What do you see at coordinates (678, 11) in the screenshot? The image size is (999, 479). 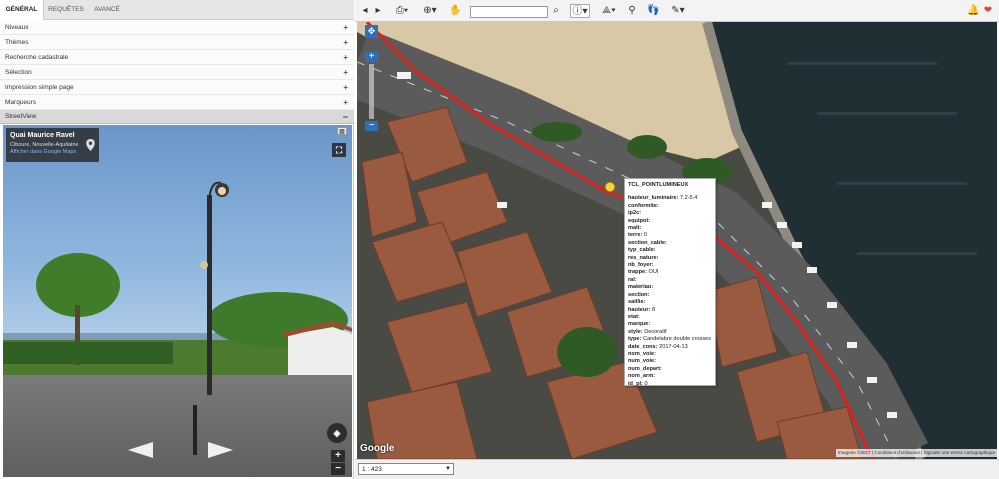 I see `draw-tool-icon: ✎▾` at bounding box center [678, 11].